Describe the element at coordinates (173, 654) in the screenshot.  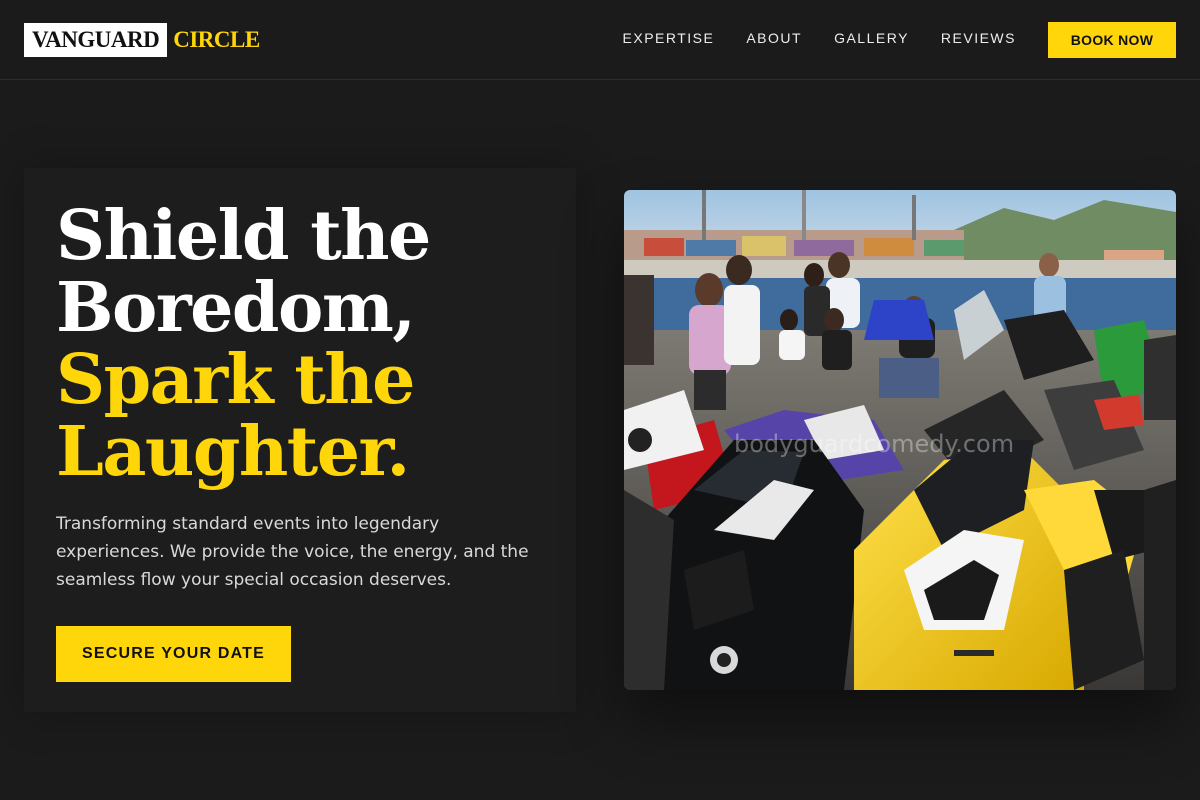
I see `secure-date-button: SECURE YOUR DATE` at that location.